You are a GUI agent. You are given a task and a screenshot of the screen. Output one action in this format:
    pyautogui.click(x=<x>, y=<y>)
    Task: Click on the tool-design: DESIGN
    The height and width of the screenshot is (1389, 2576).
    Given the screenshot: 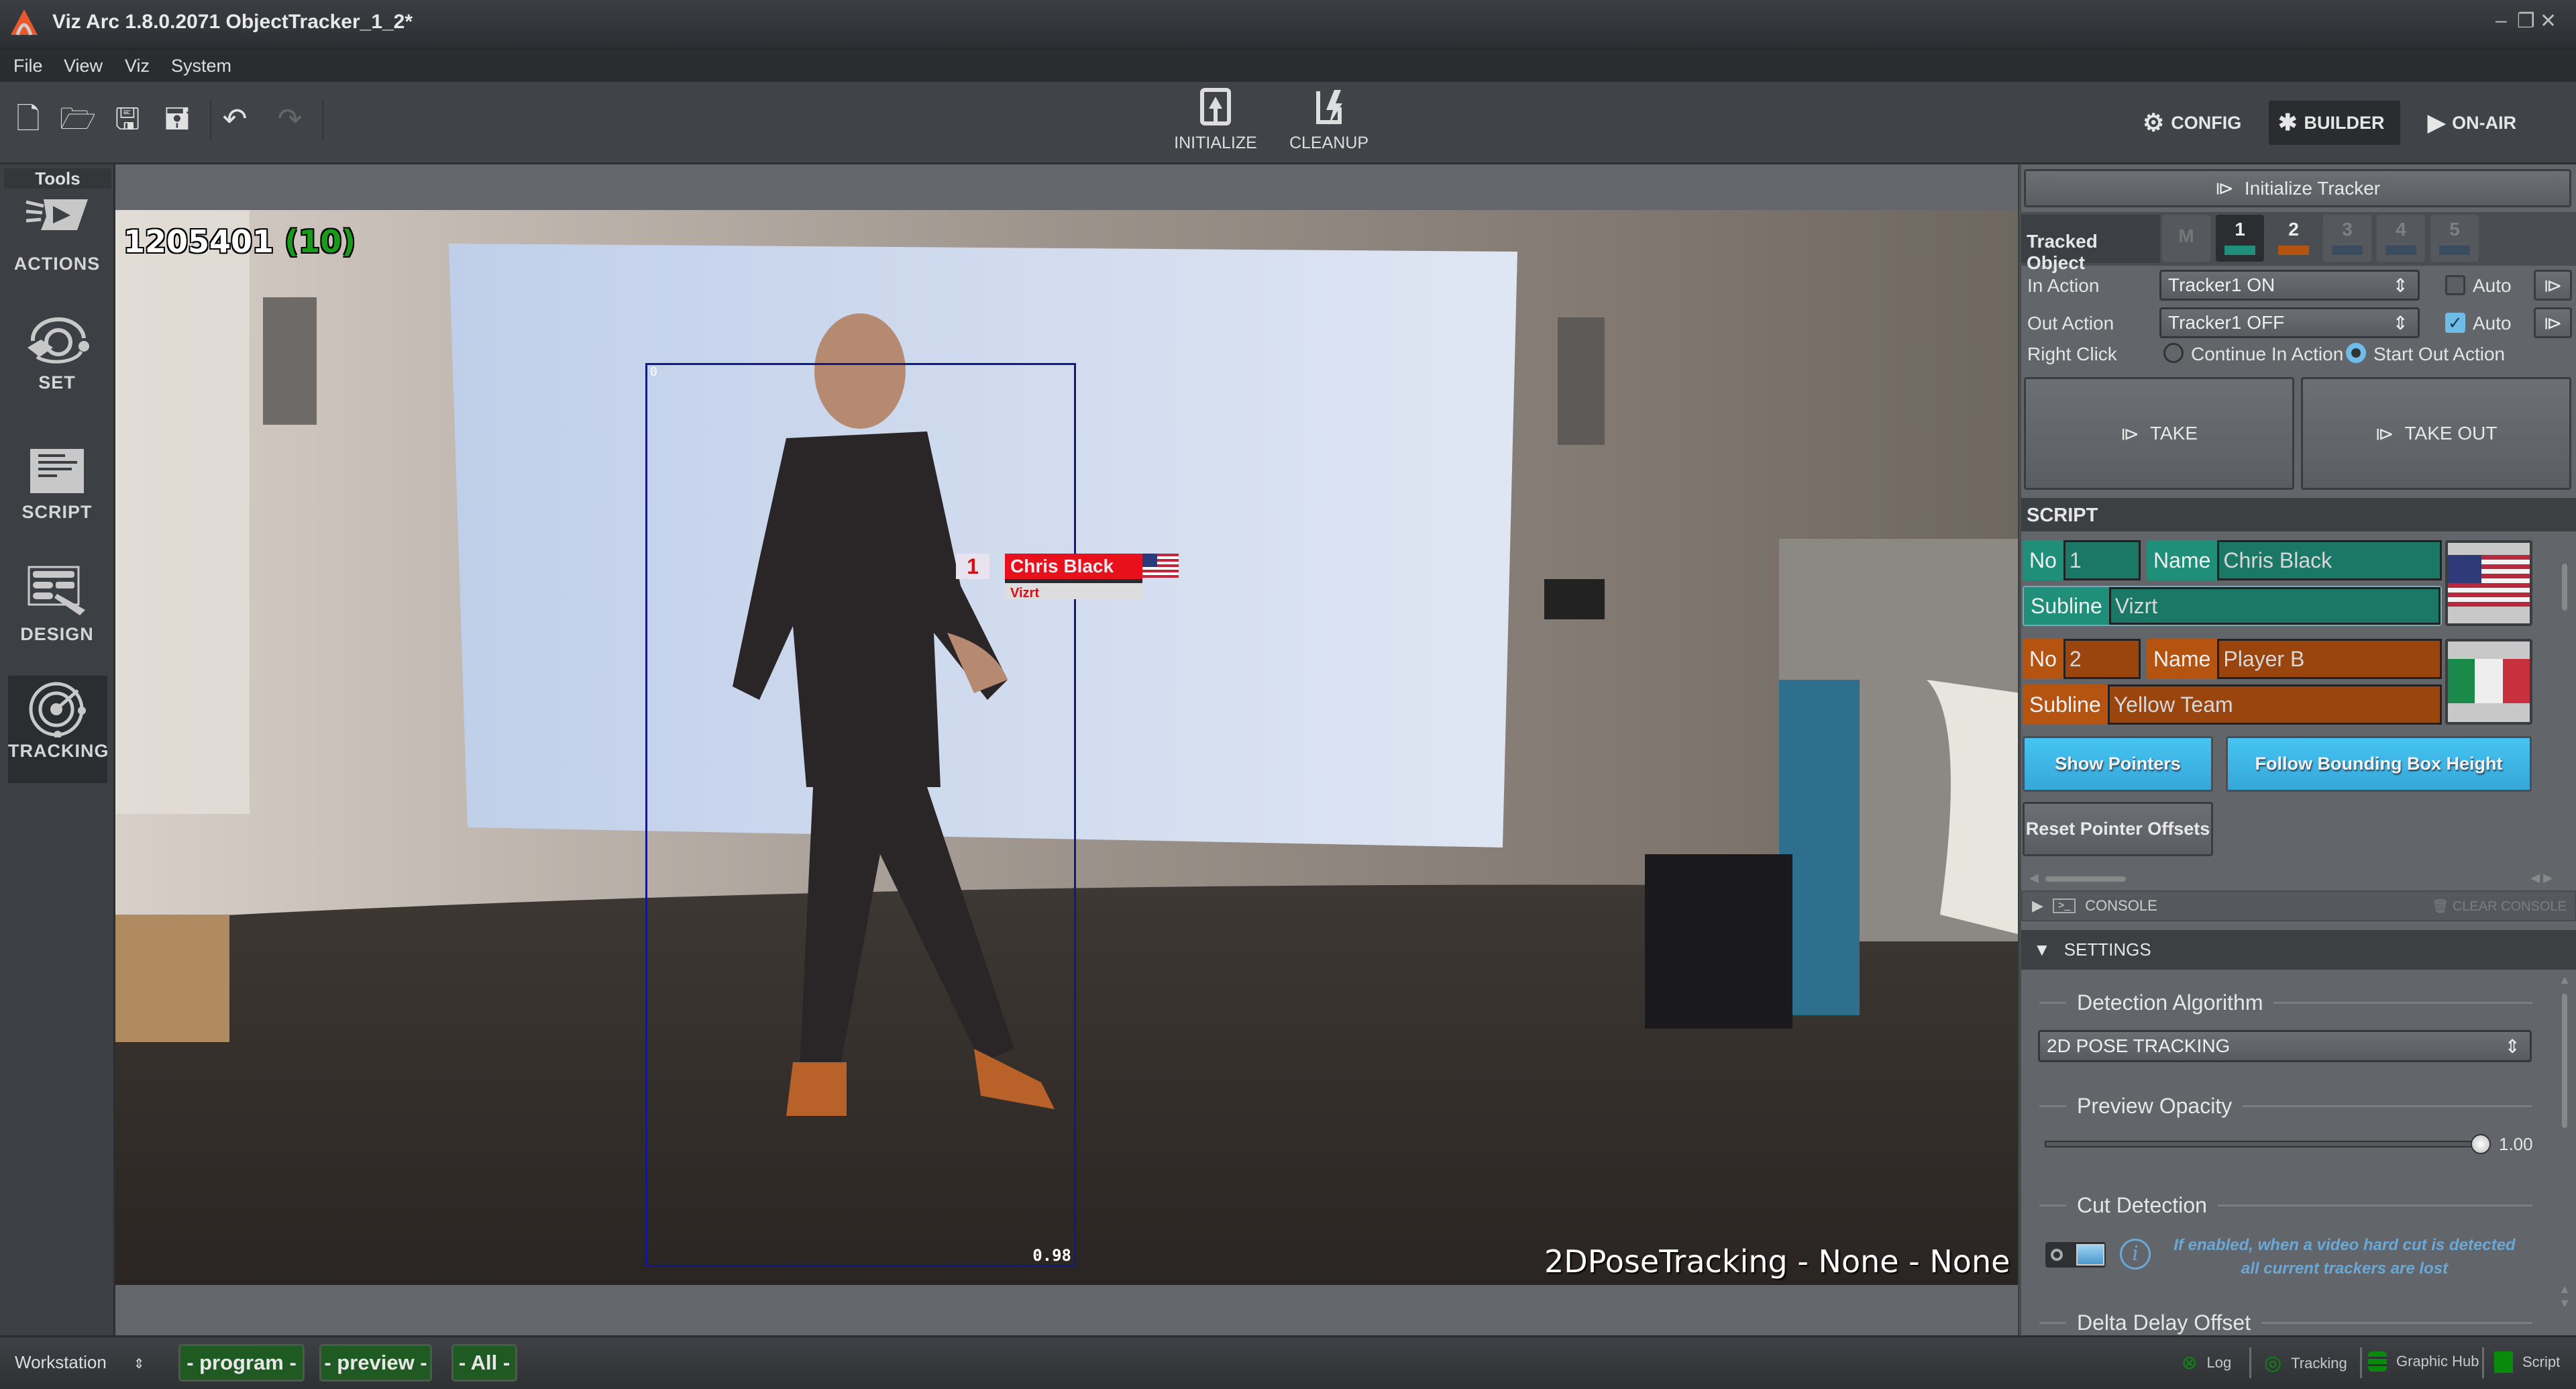 What is the action you would take?
    pyautogui.click(x=57, y=604)
    